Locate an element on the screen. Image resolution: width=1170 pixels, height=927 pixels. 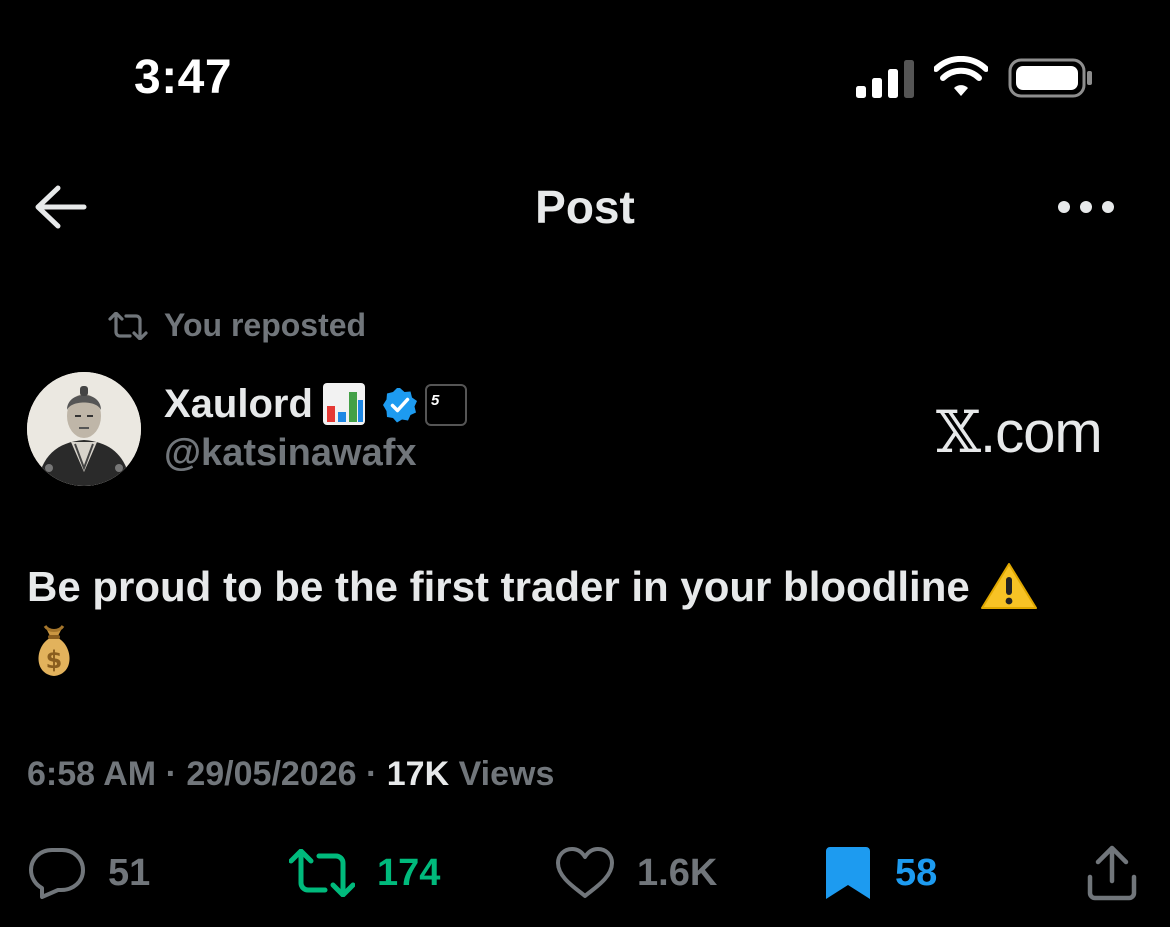
heart-icon is located at coordinates (585, 872).